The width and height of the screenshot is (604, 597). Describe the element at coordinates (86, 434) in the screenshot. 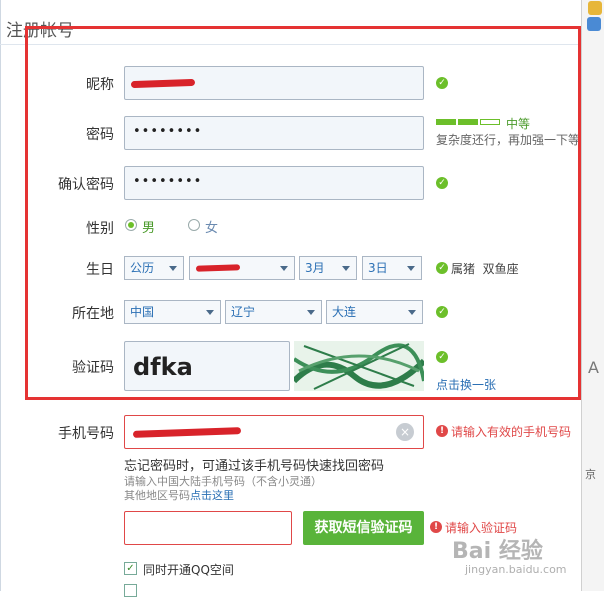

I see `phone-label: 手机号码` at that location.